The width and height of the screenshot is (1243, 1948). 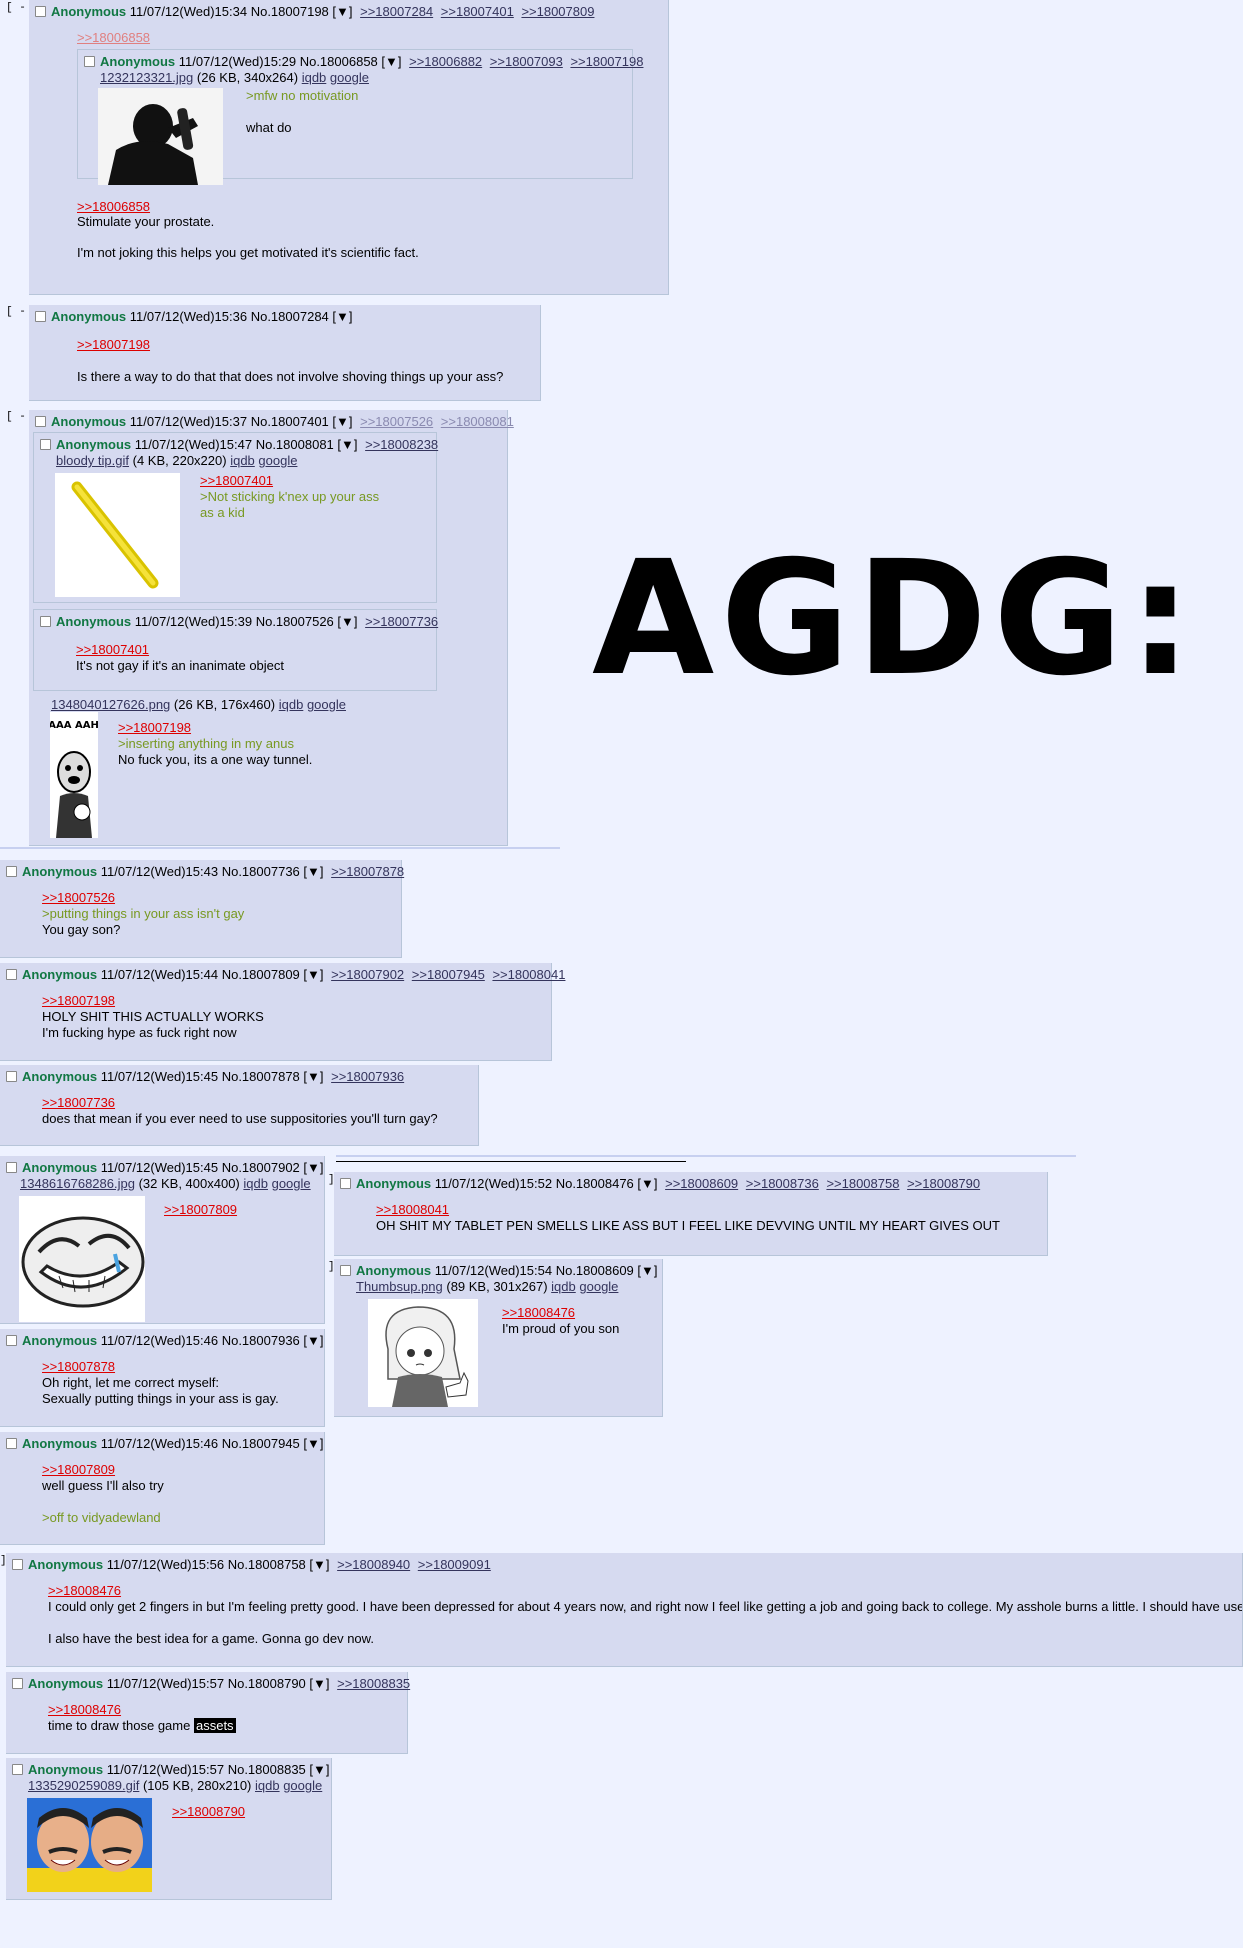 What do you see at coordinates (367, 974) in the screenshot?
I see `backlink: >>18007902` at bounding box center [367, 974].